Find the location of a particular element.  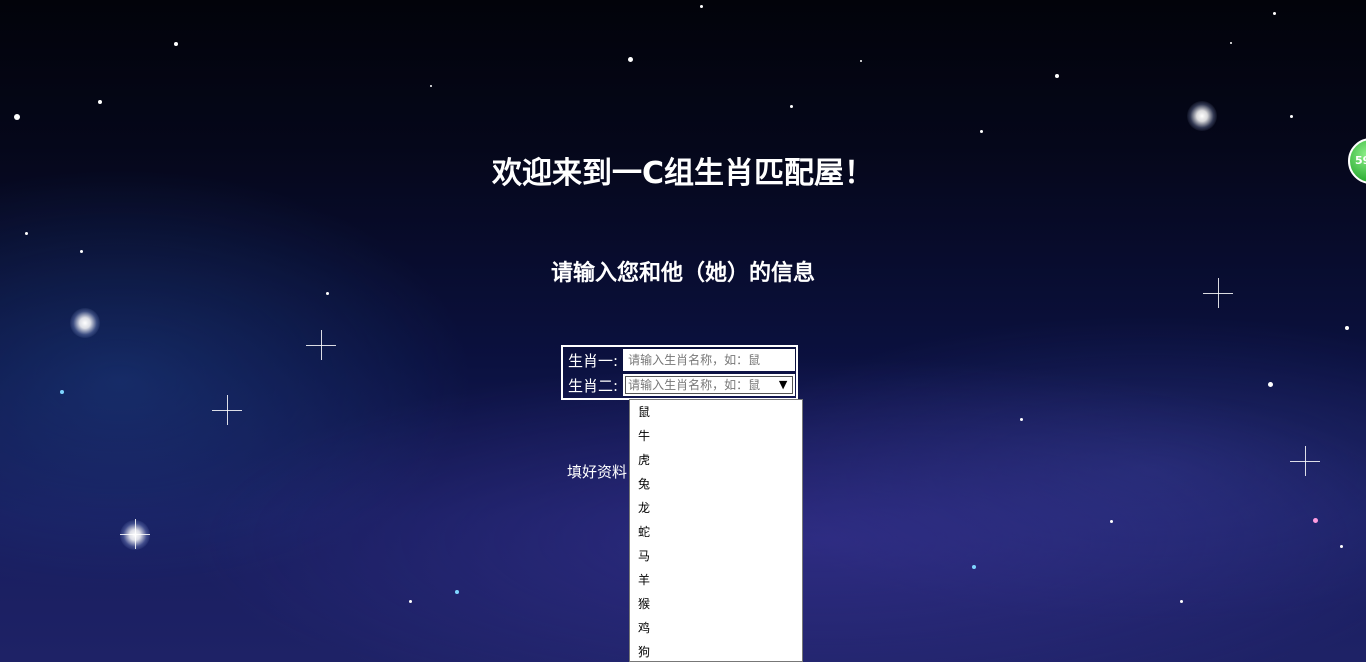

zodiac-1-placeholder: 请输入生肖名称，如：鼠 is located at coordinates (694, 360).